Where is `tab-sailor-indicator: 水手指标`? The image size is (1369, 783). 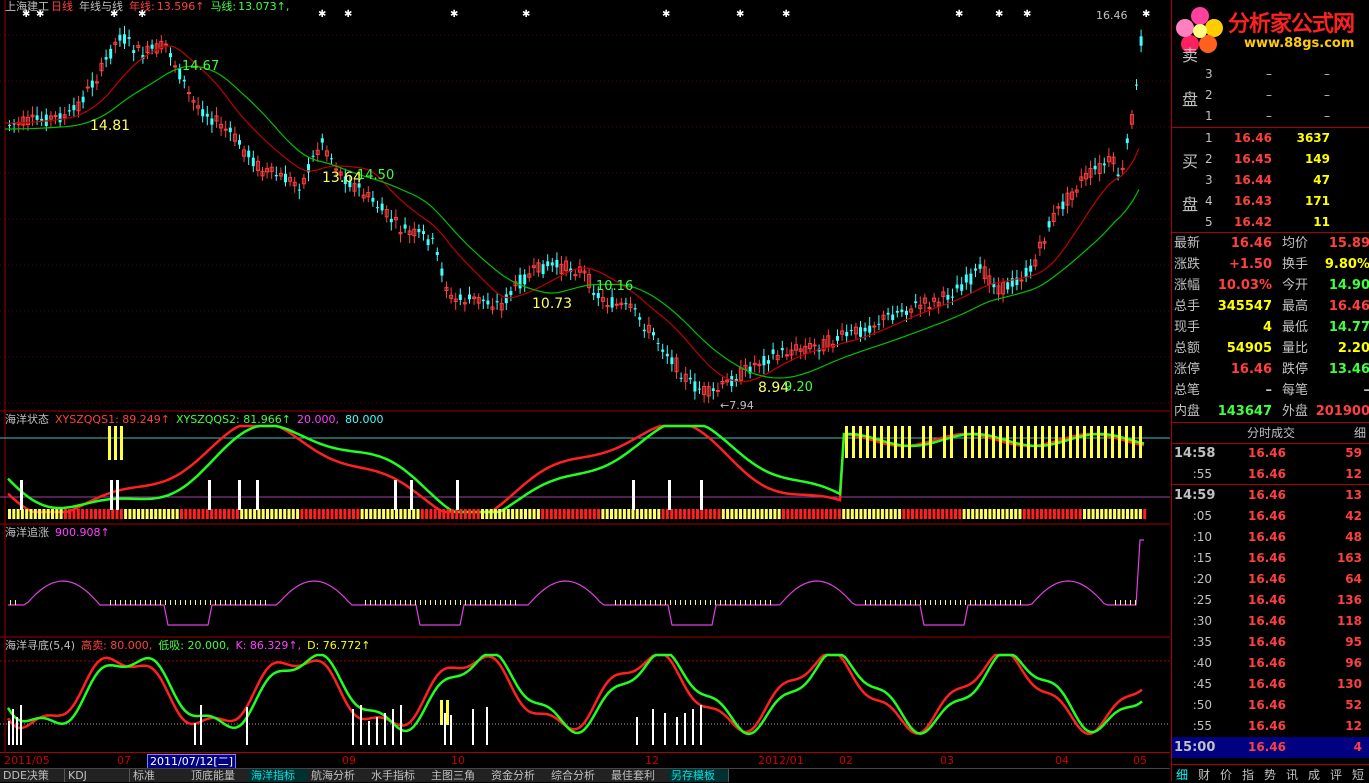 tab-sailor-indicator: 水手指标 is located at coordinates (398, 775).